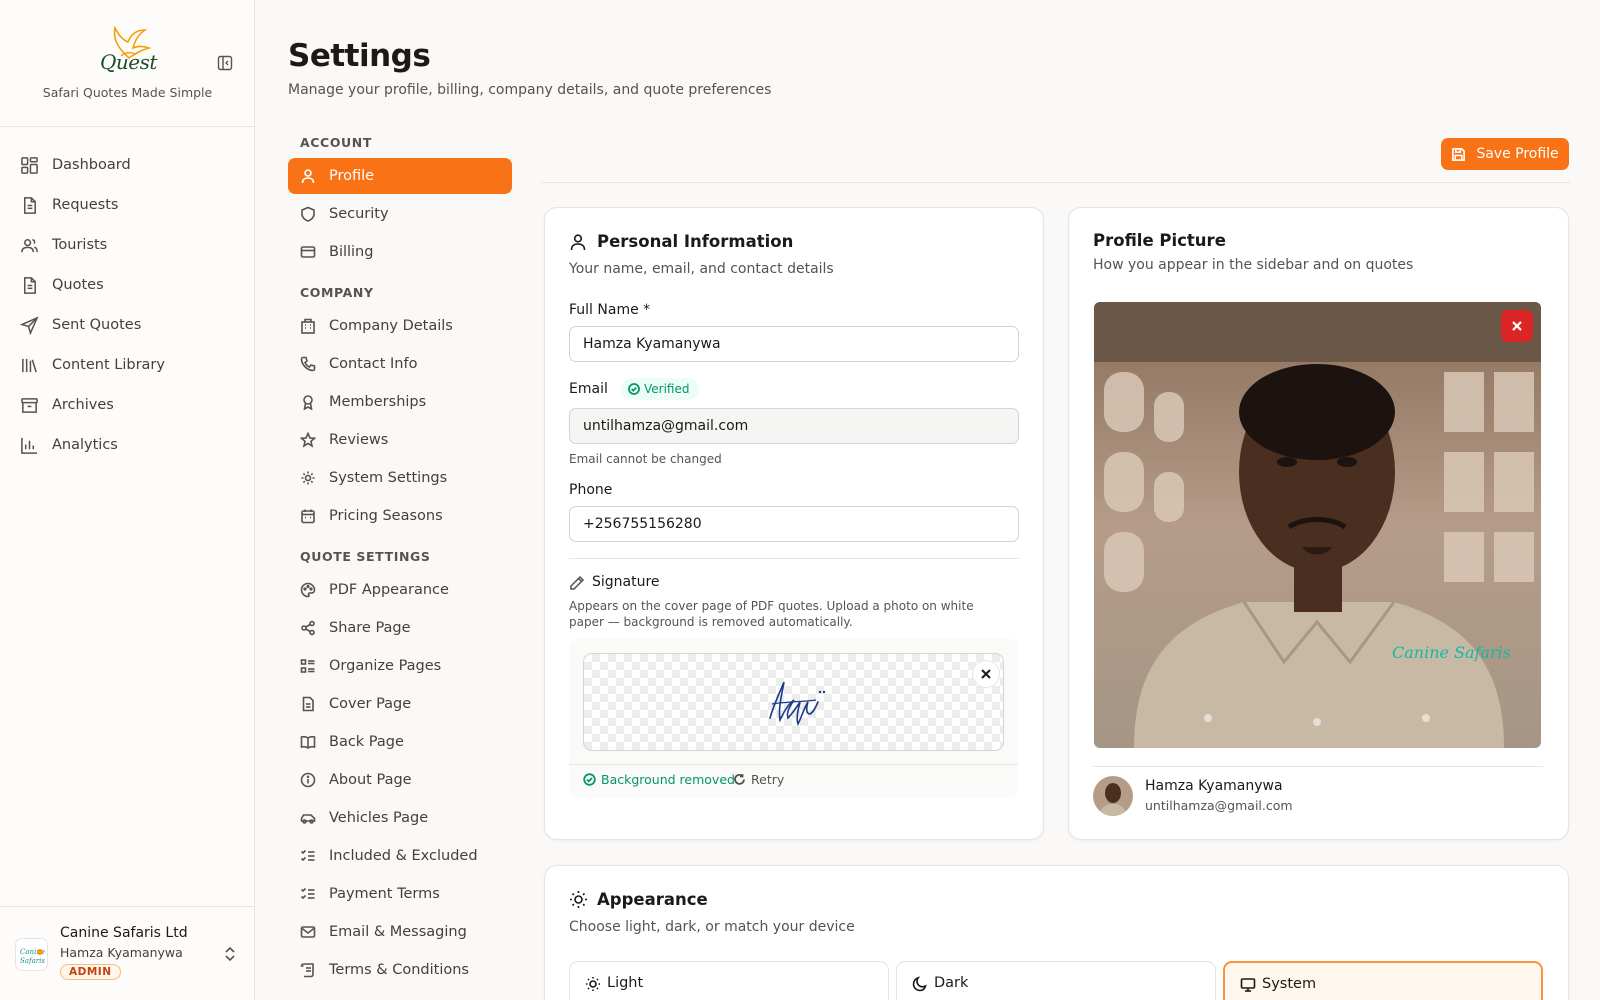 This screenshot has width=1600, height=1000. Describe the element at coordinates (667, 389) in the screenshot. I see `verified-label: Verified` at that location.